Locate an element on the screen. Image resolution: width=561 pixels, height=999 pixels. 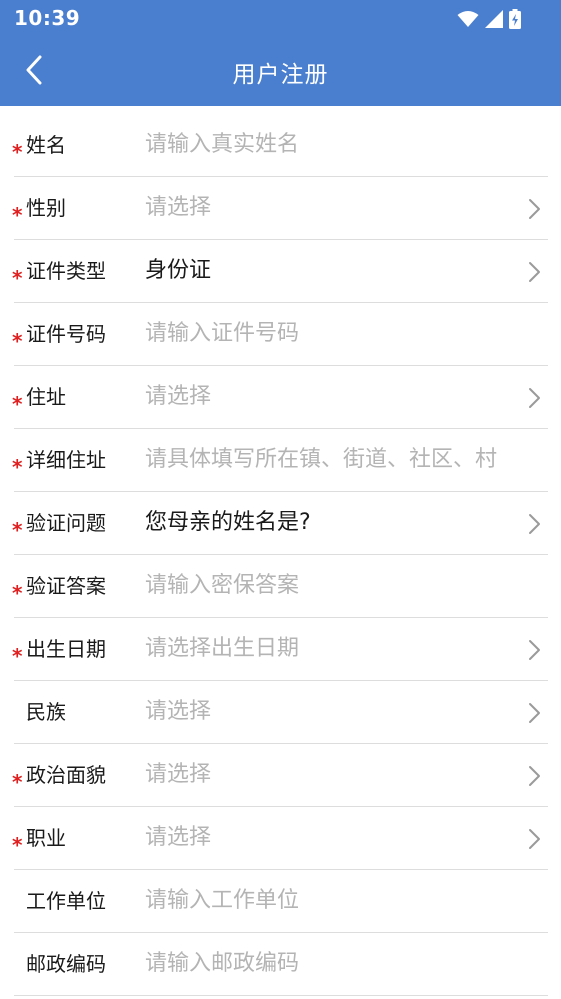
field-label: 工作单位 is located at coordinates (66, 901).